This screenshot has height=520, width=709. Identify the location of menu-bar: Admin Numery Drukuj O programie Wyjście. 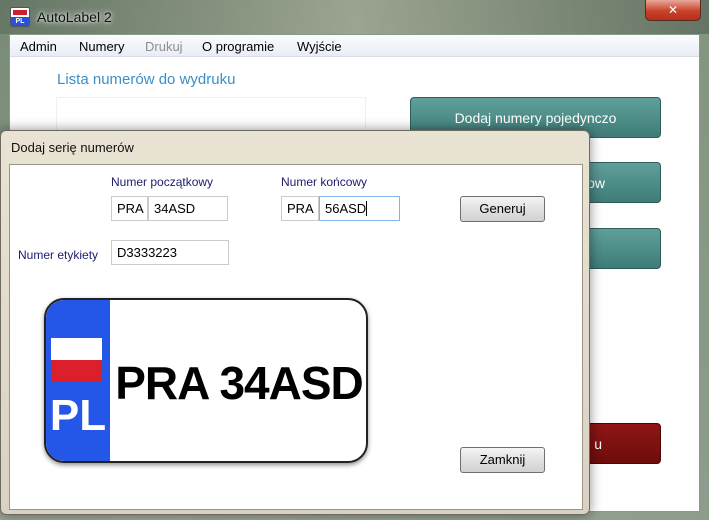
(354, 46).